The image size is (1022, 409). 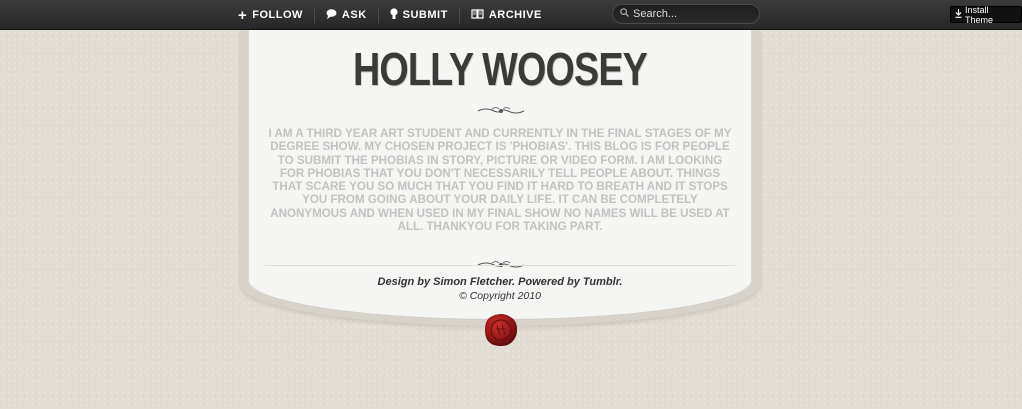 What do you see at coordinates (331, 15) in the screenshot?
I see `speech-bubble-icon` at bounding box center [331, 15].